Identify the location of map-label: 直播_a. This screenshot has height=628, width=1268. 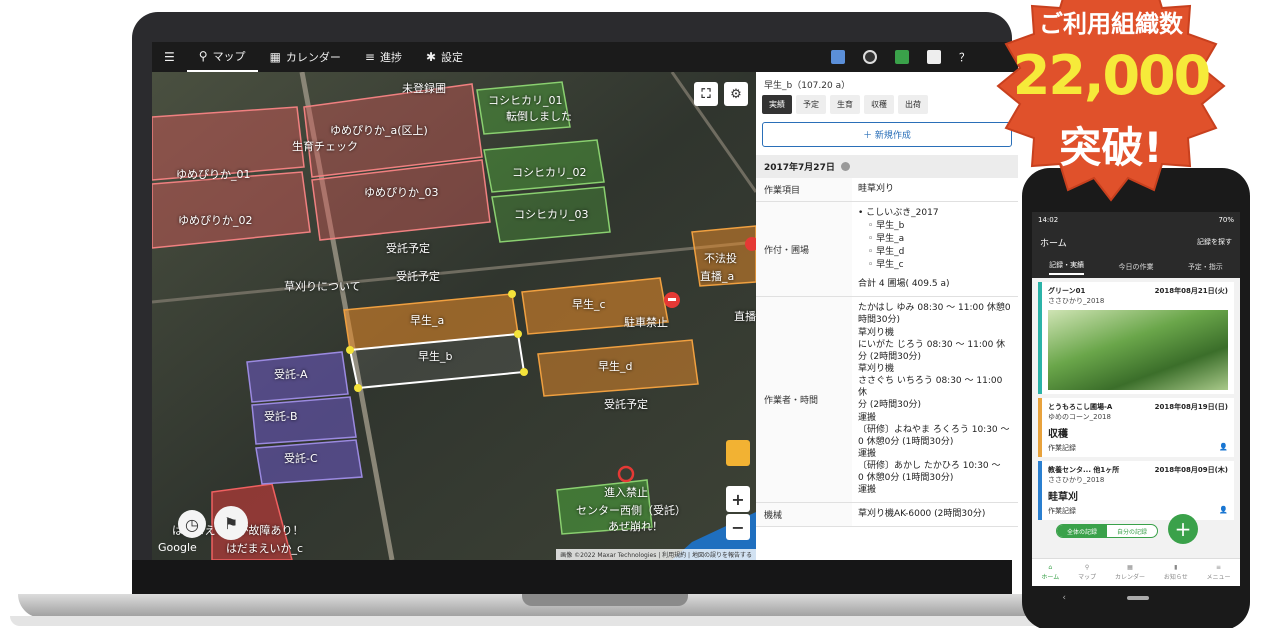
(717, 276).